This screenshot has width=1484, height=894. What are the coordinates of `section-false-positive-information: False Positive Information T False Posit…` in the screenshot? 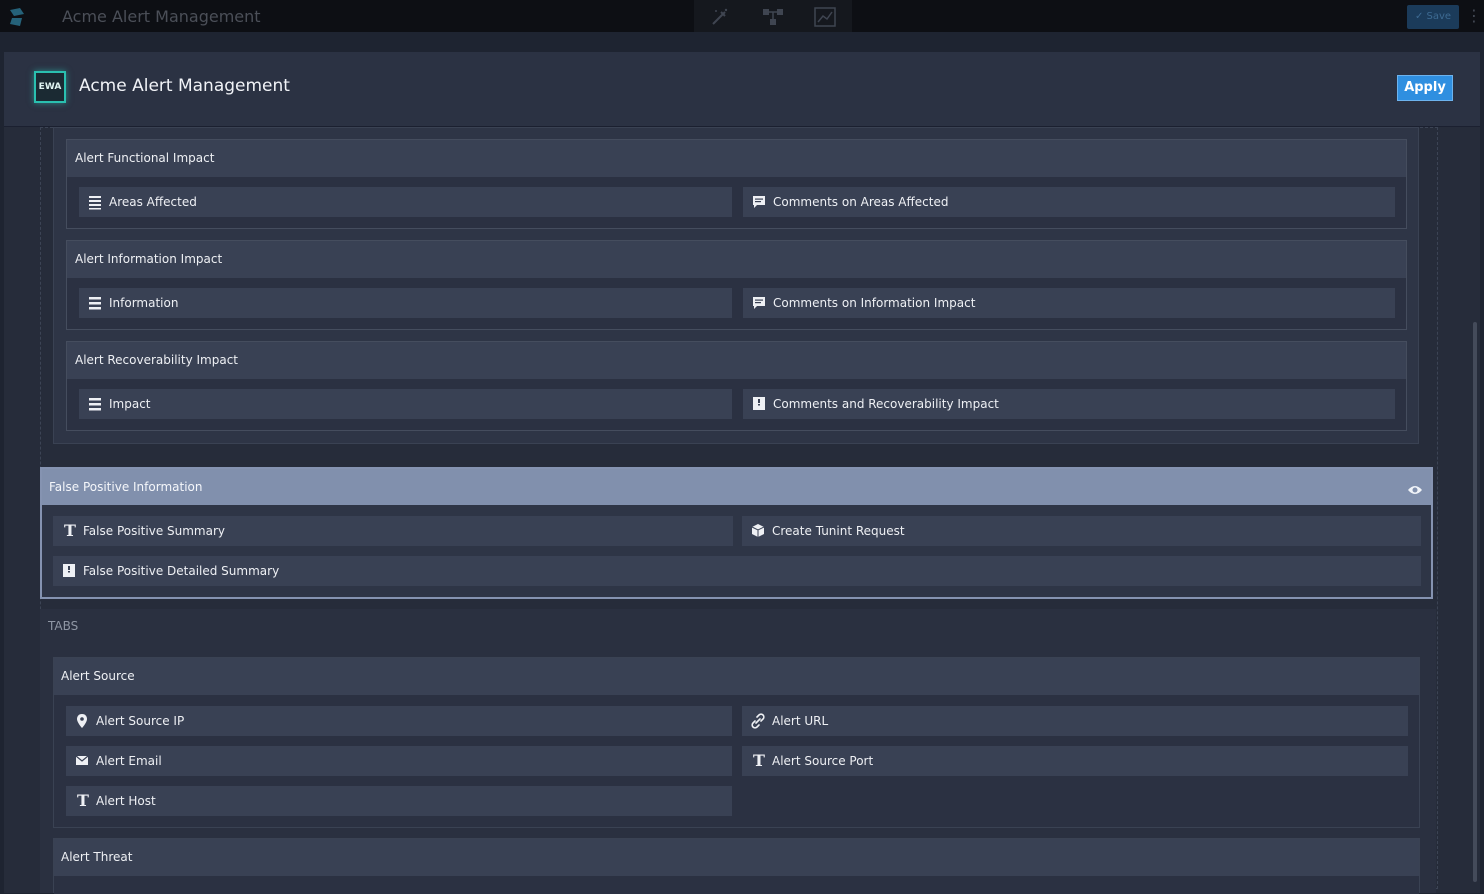 It's located at (736, 533).